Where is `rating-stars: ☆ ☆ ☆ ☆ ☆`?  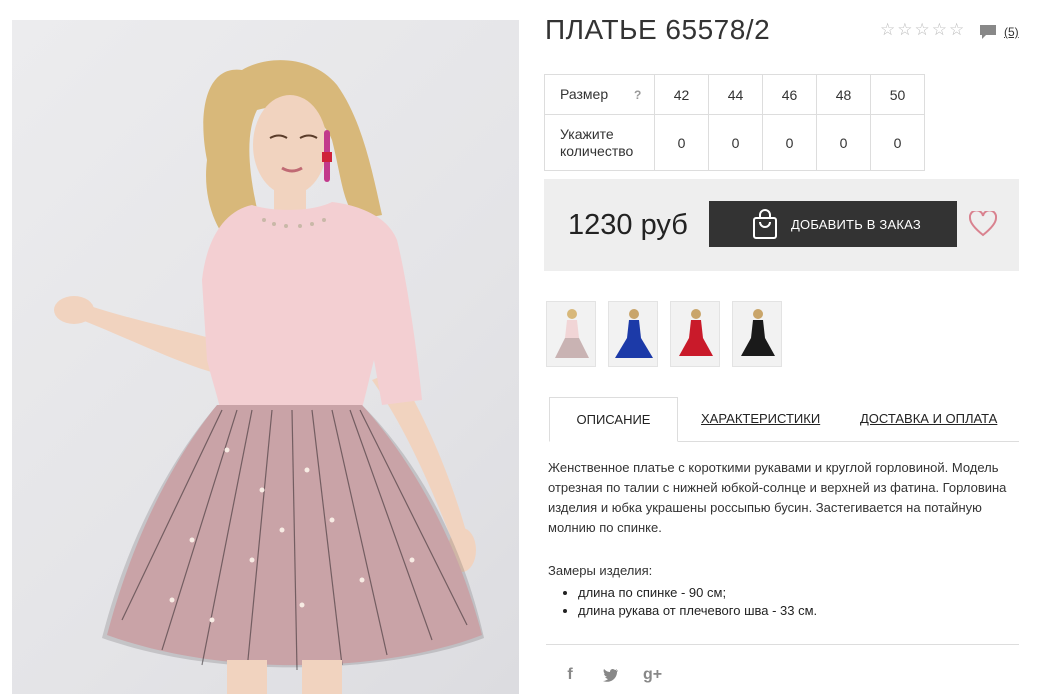 rating-stars: ☆ ☆ ☆ ☆ ☆ is located at coordinates (922, 30).